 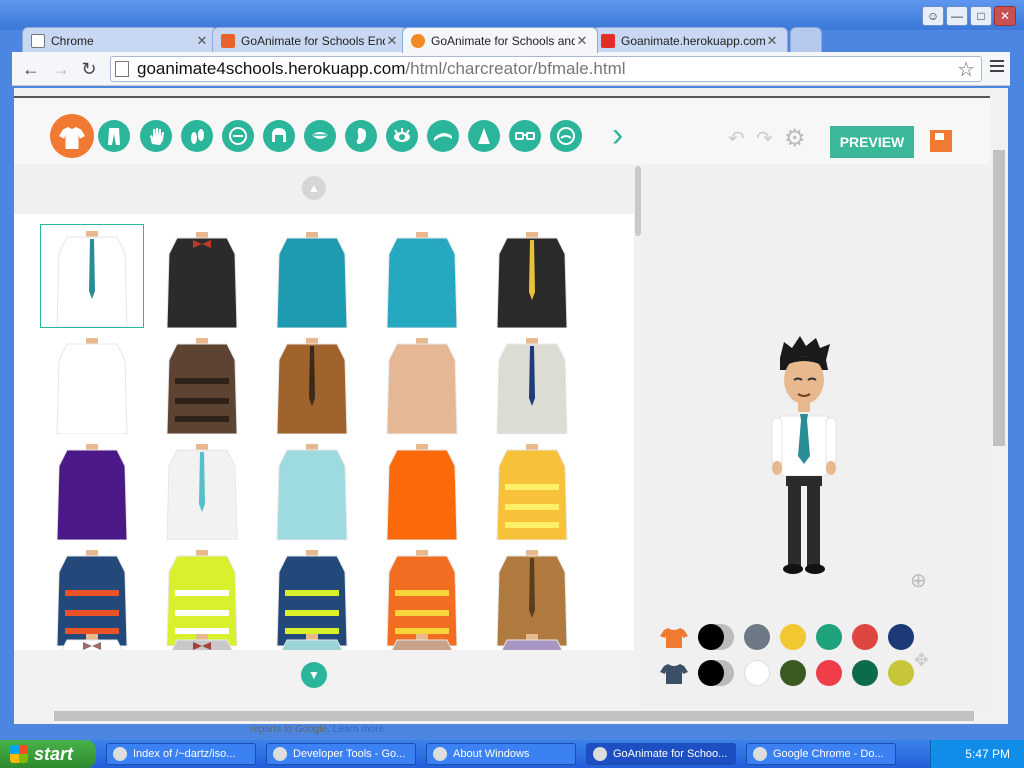 I want to click on nose-icon, so click(x=484, y=136).